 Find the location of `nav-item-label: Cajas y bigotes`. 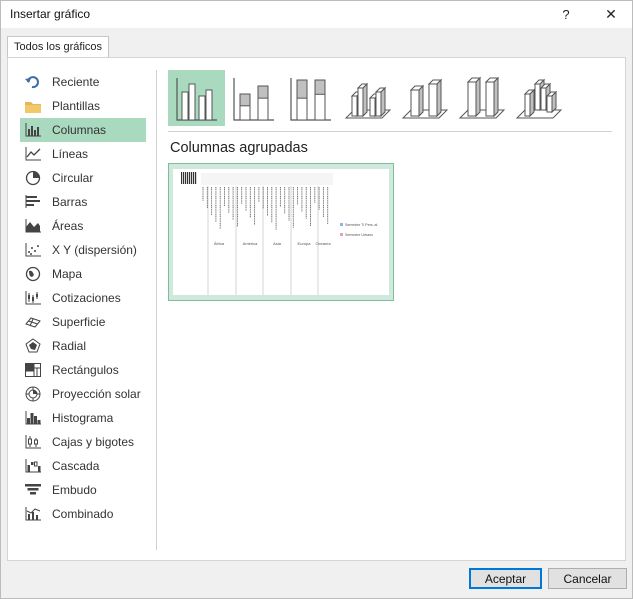

nav-item-label: Cajas y bigotes is located at coordinates (93, 442).